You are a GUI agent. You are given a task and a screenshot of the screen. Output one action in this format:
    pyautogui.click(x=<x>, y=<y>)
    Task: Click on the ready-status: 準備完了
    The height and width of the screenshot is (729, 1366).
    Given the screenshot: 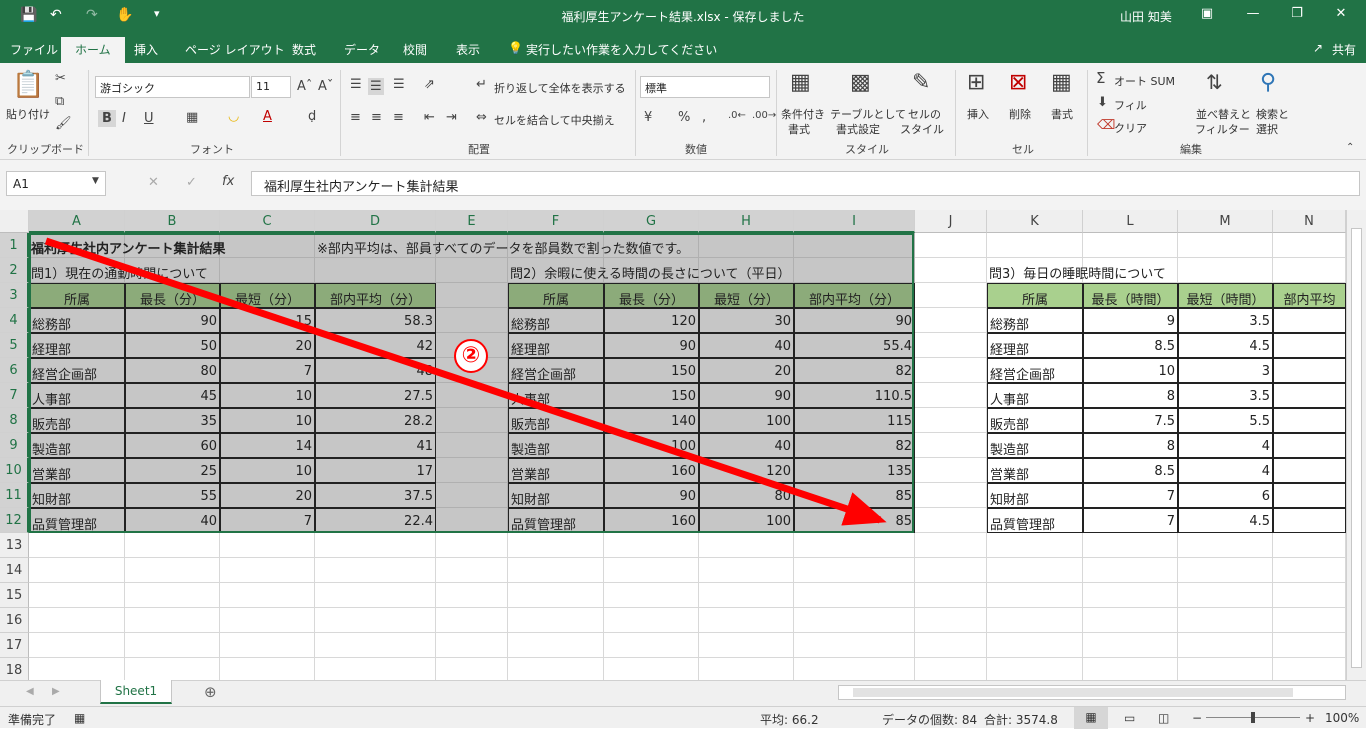 What is the action you would take?
    pyautogui.click(x=32, y=720)
    